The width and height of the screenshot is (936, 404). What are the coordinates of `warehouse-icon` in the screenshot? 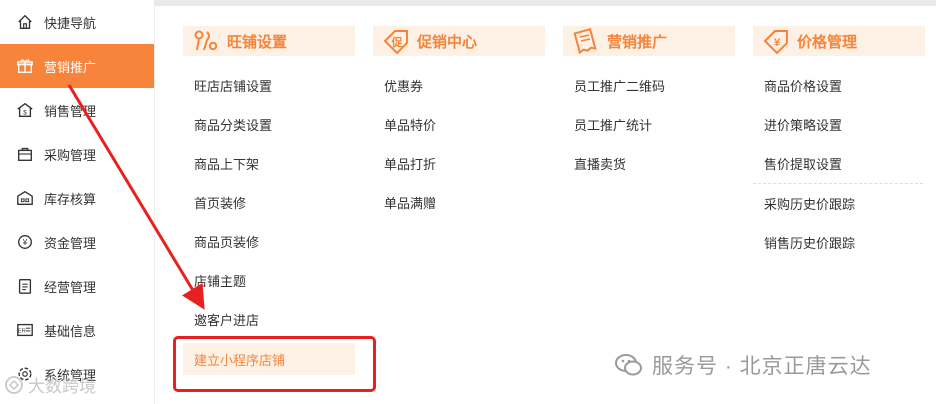 It's located at (25, 198).